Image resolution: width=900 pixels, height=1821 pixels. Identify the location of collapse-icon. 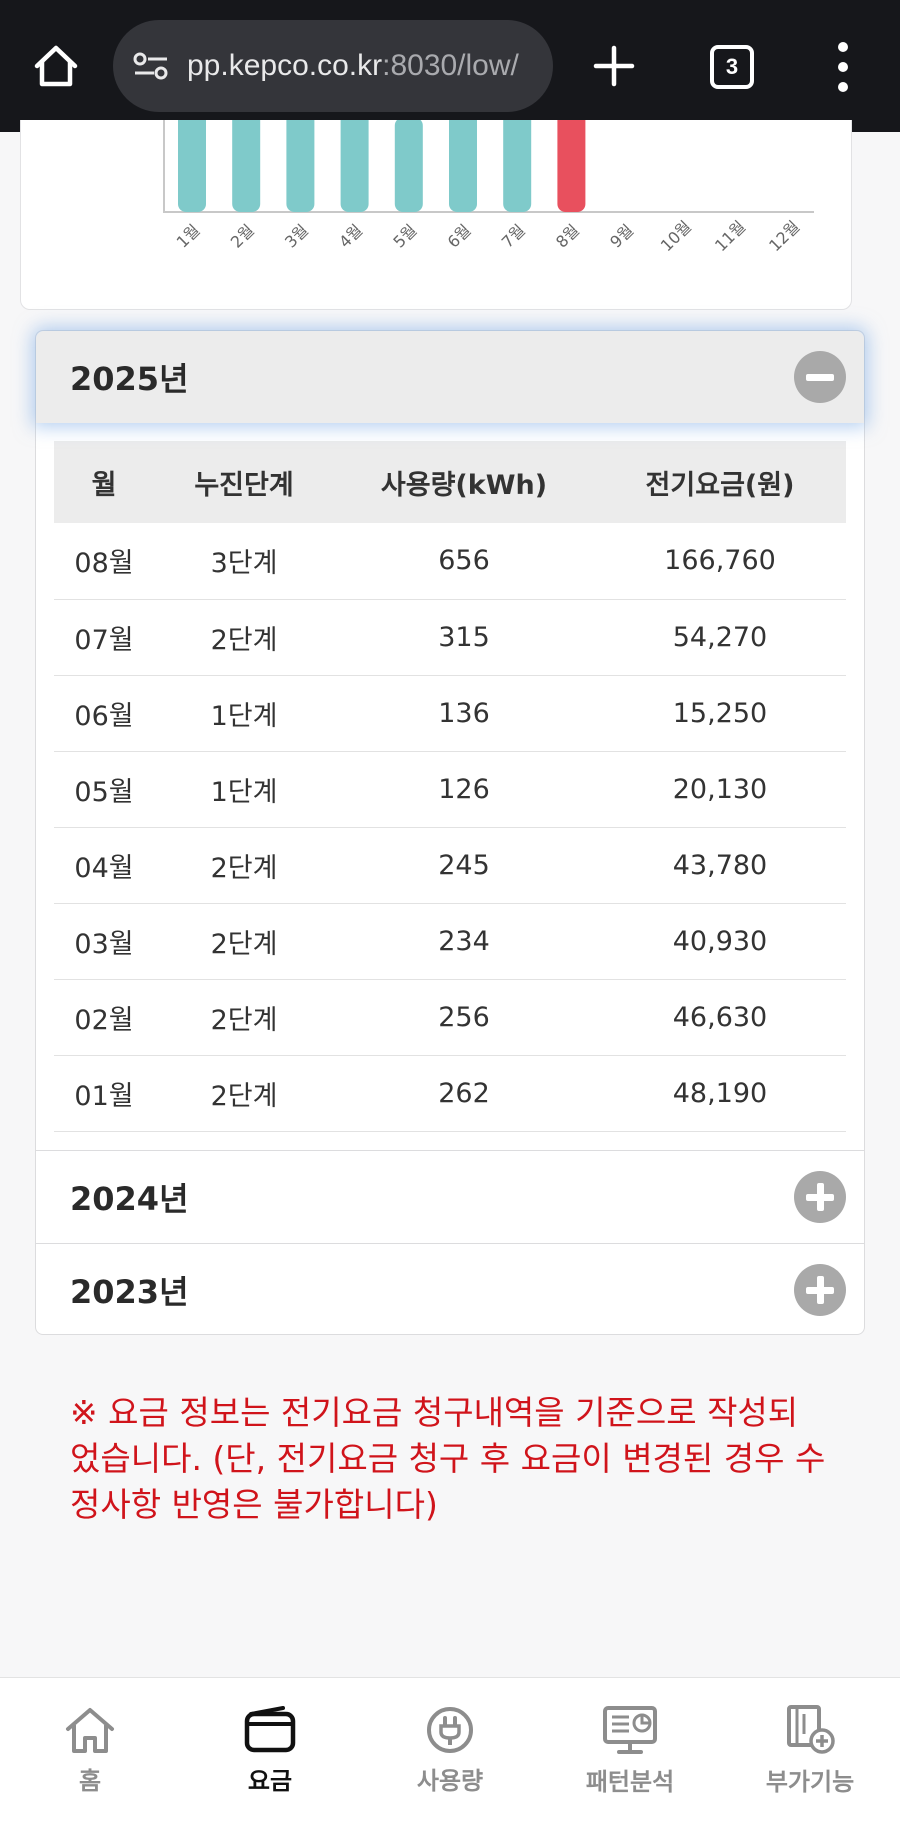
(820, 377).